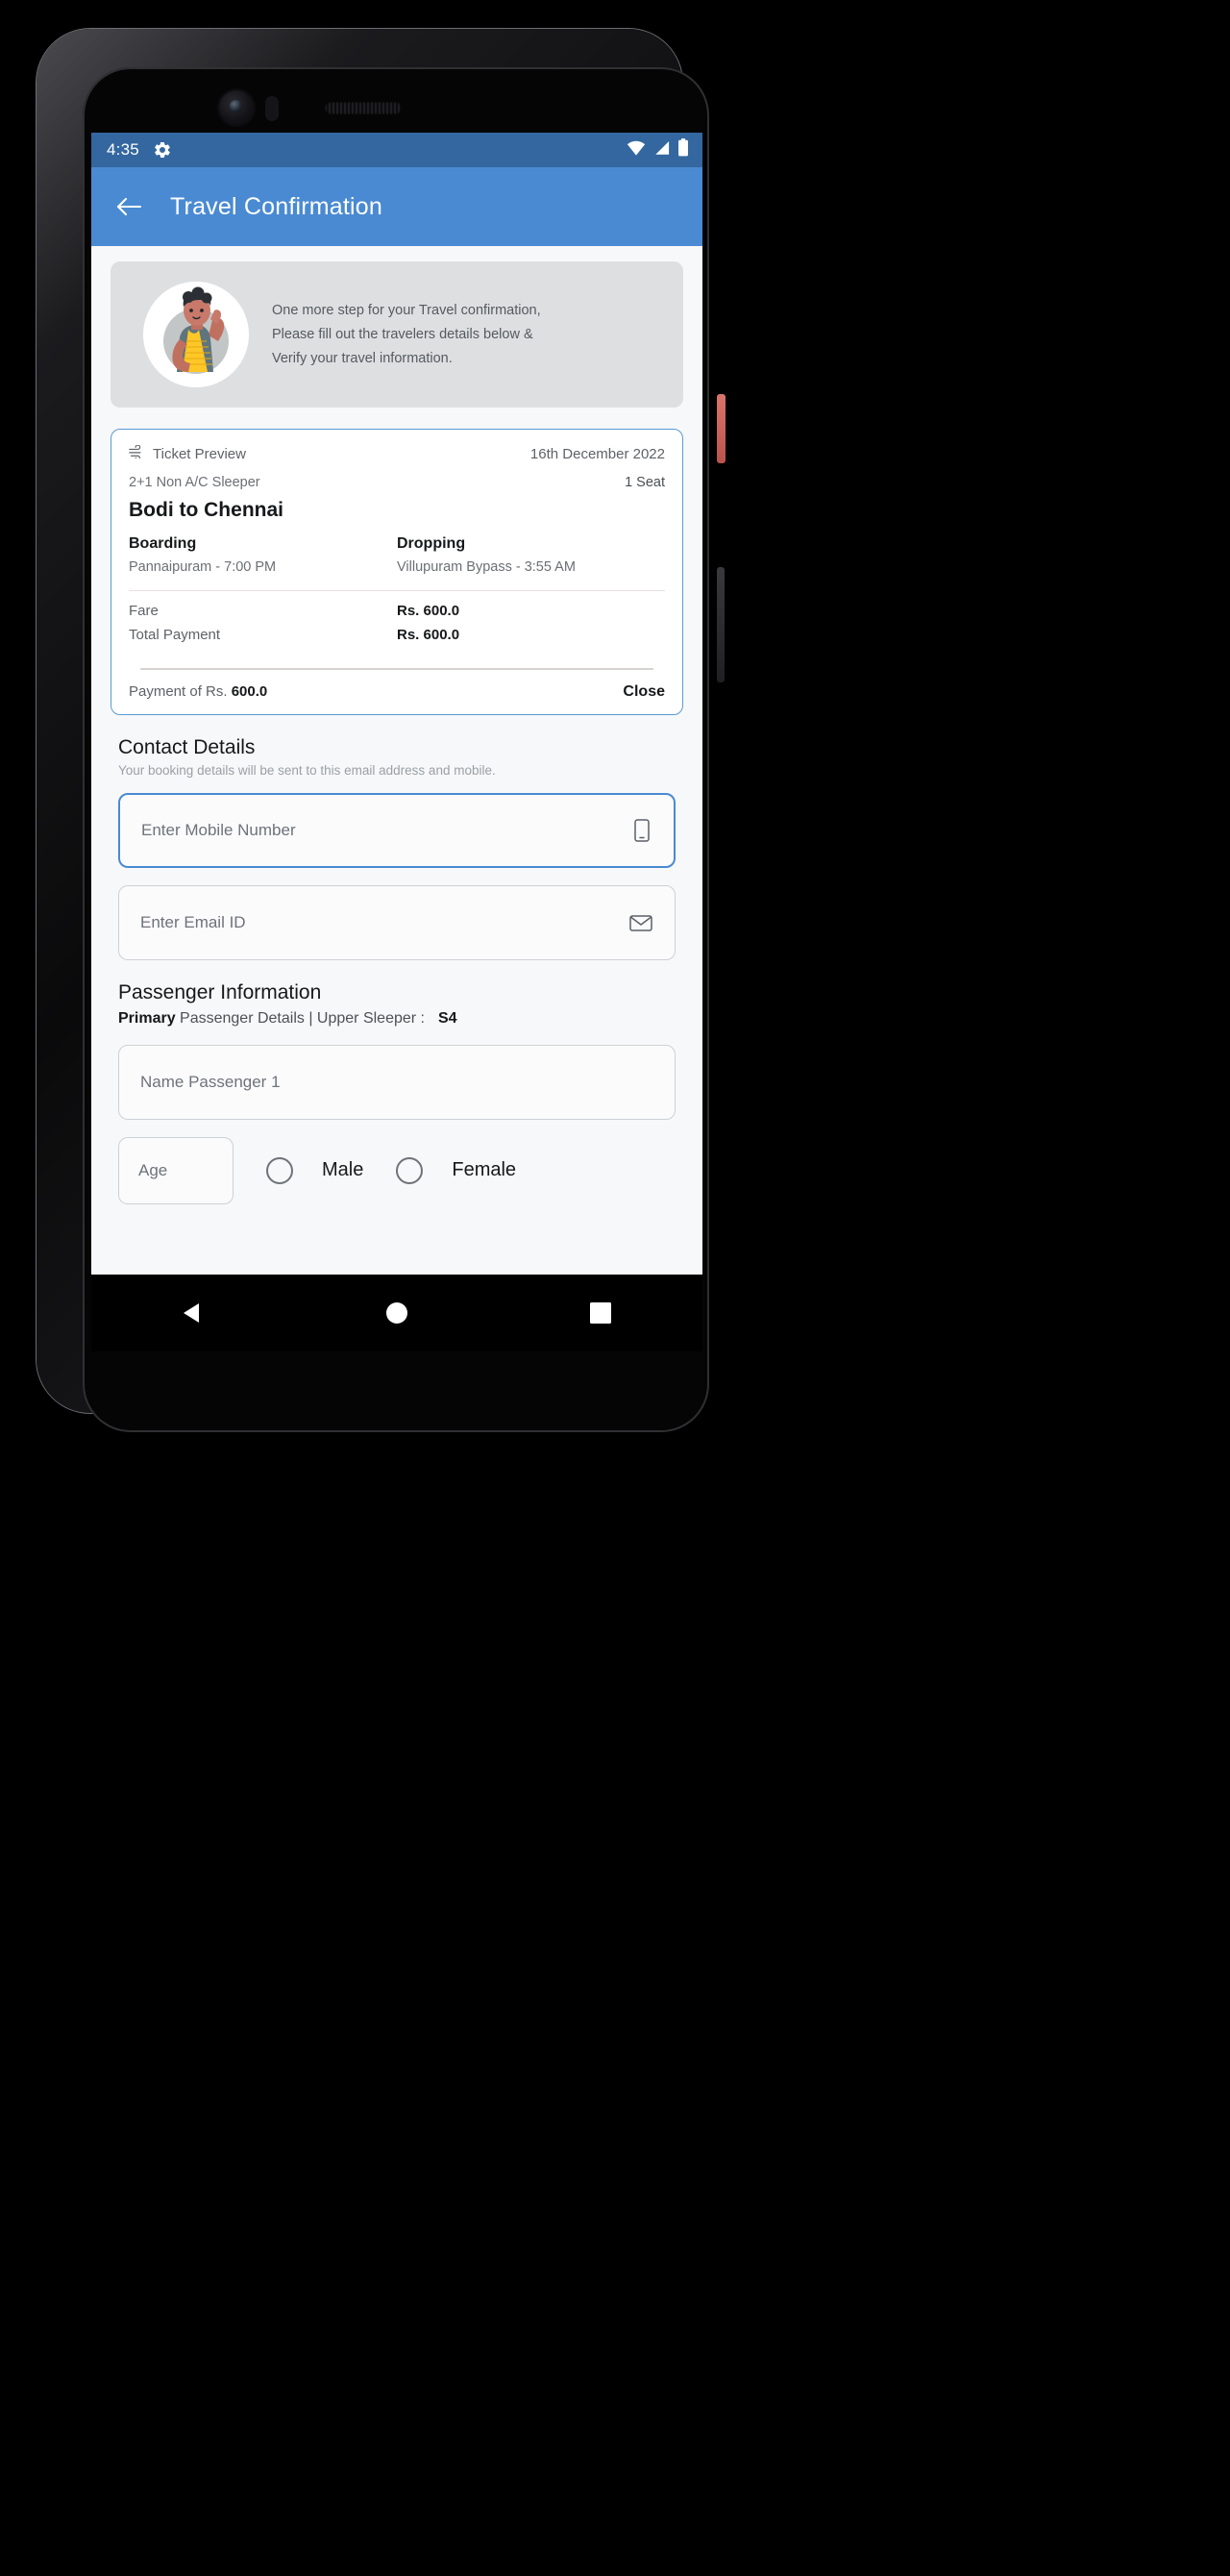 The width and height of the screenshot is (1230, 2576). I want to click on dropping-column: Dropping Villupuram Bypass - 3:55 AM, so click(531, 555).